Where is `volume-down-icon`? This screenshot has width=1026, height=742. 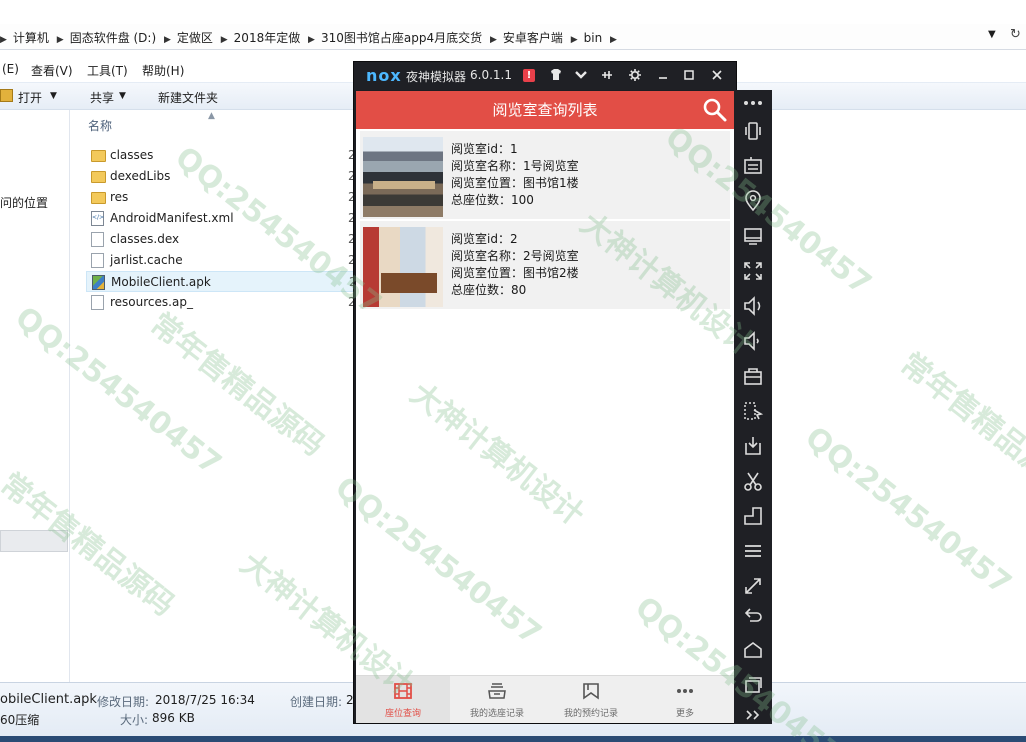
volume-down-icon is located at coordinates (753, 341).